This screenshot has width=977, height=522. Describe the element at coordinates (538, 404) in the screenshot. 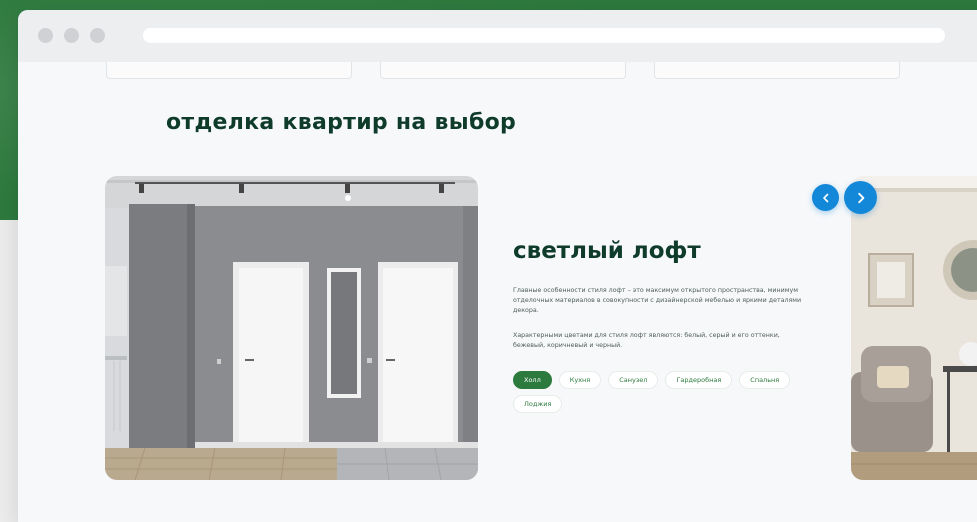

I see `tab-loggia: Лоджия` at that location.